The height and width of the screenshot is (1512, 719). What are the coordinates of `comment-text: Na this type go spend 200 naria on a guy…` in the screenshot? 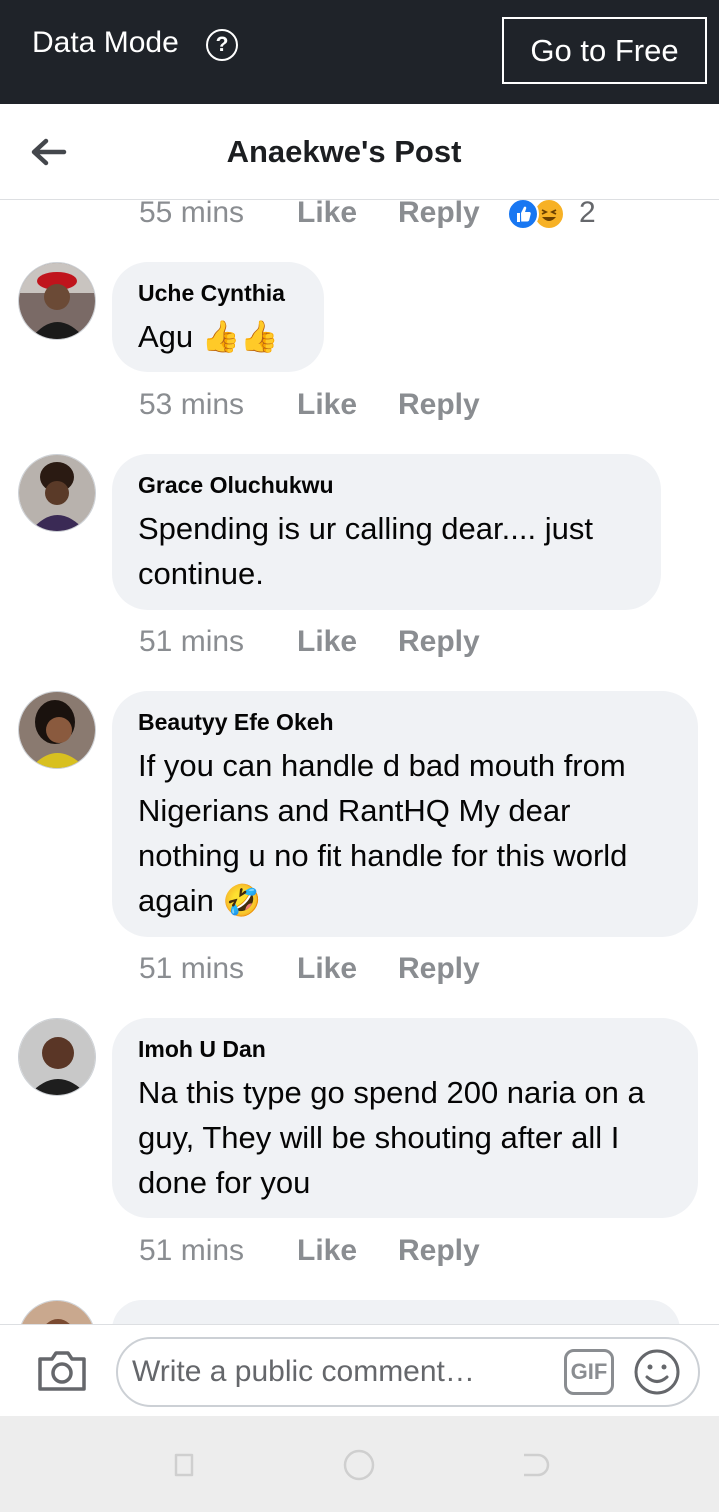 It's located at (391, 1137).